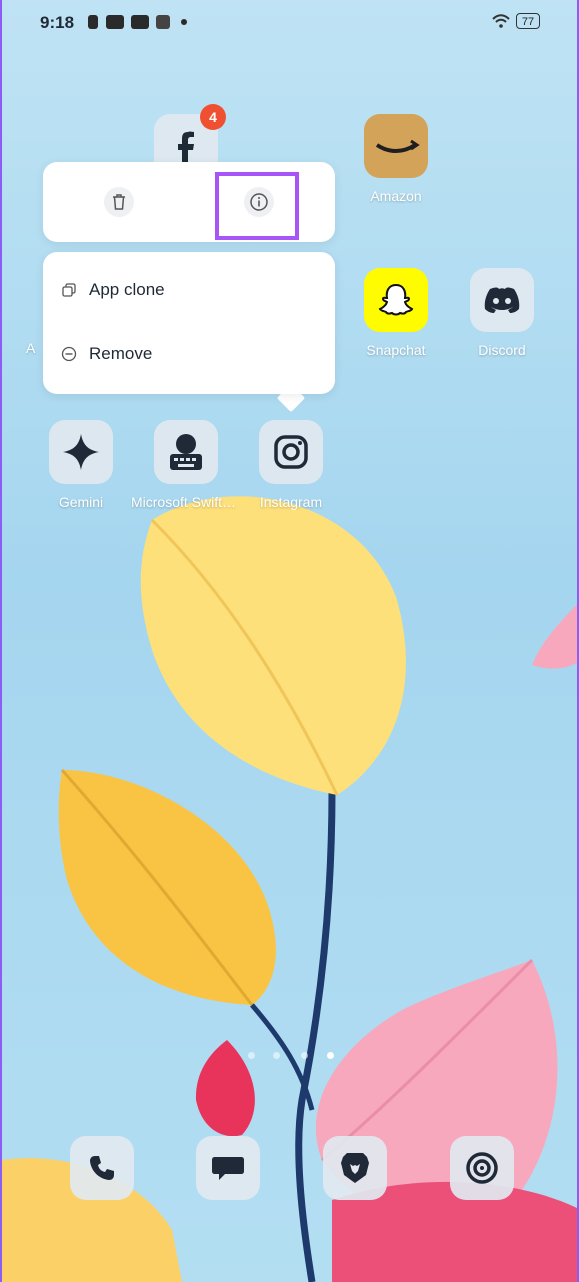  What do you see at coordinates (186, 452) in the screenshot?
I see `swiftkey-icon` at bounding box center [186, 452].